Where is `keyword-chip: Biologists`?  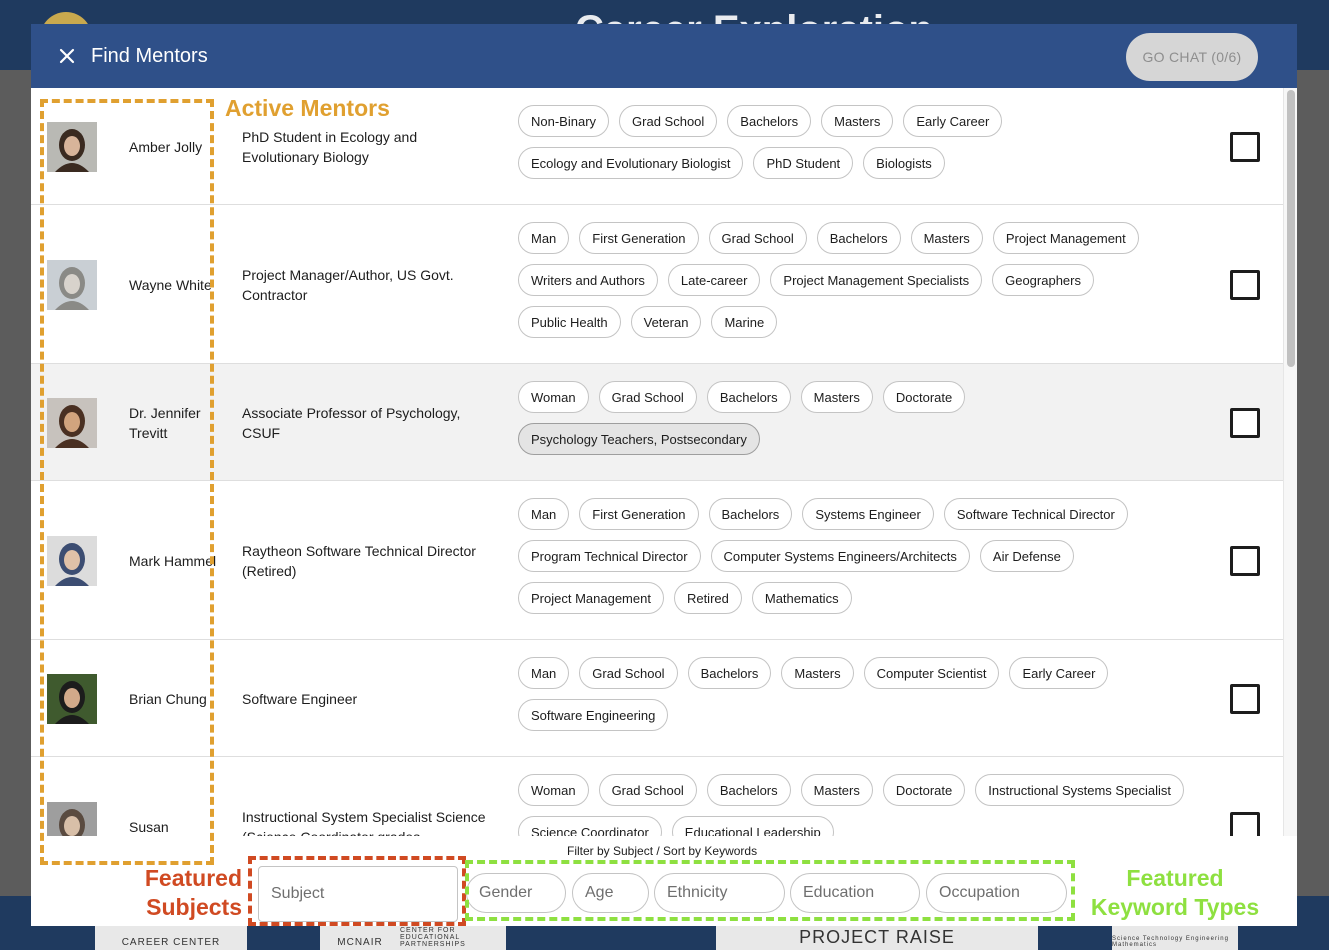 keyword-chip: Biologists is located at coordinates (904, 163).